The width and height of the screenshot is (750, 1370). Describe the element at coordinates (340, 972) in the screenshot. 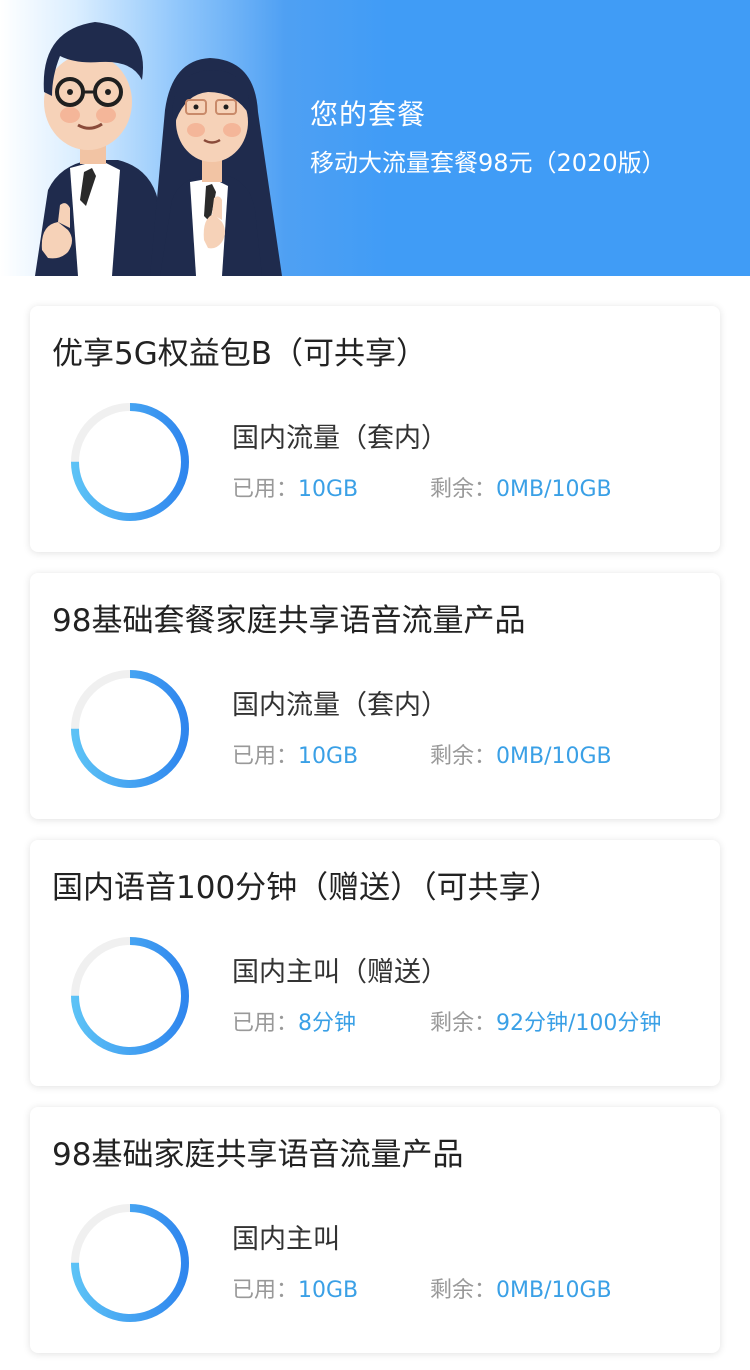

I see `usage-item-name: 国内主叫（赠送）` at that location.